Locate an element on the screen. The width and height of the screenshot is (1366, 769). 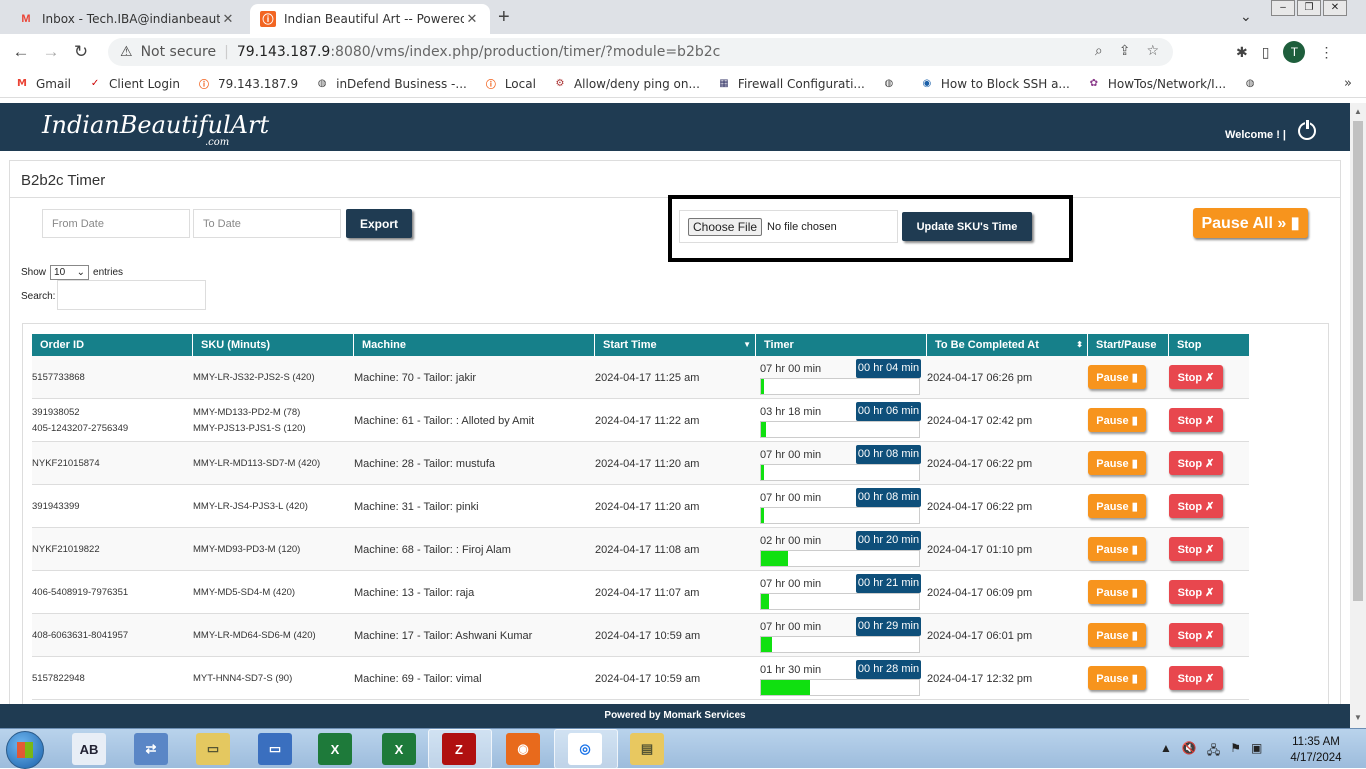
warning-icon: ⚠ is located at coordinates (126, 52).